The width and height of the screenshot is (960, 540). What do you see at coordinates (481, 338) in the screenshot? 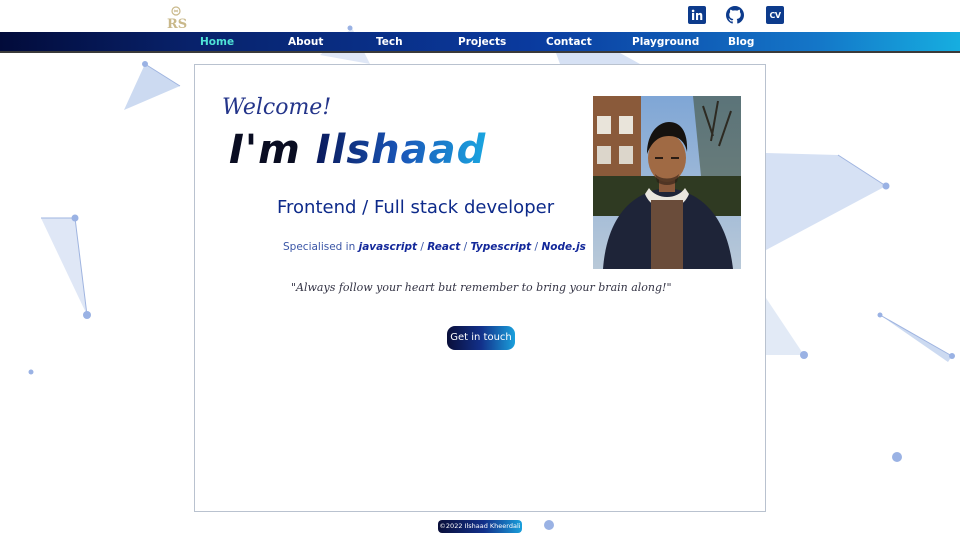
I see `get-in-touch-button: Get in touch` at bounding box center [481, 338].